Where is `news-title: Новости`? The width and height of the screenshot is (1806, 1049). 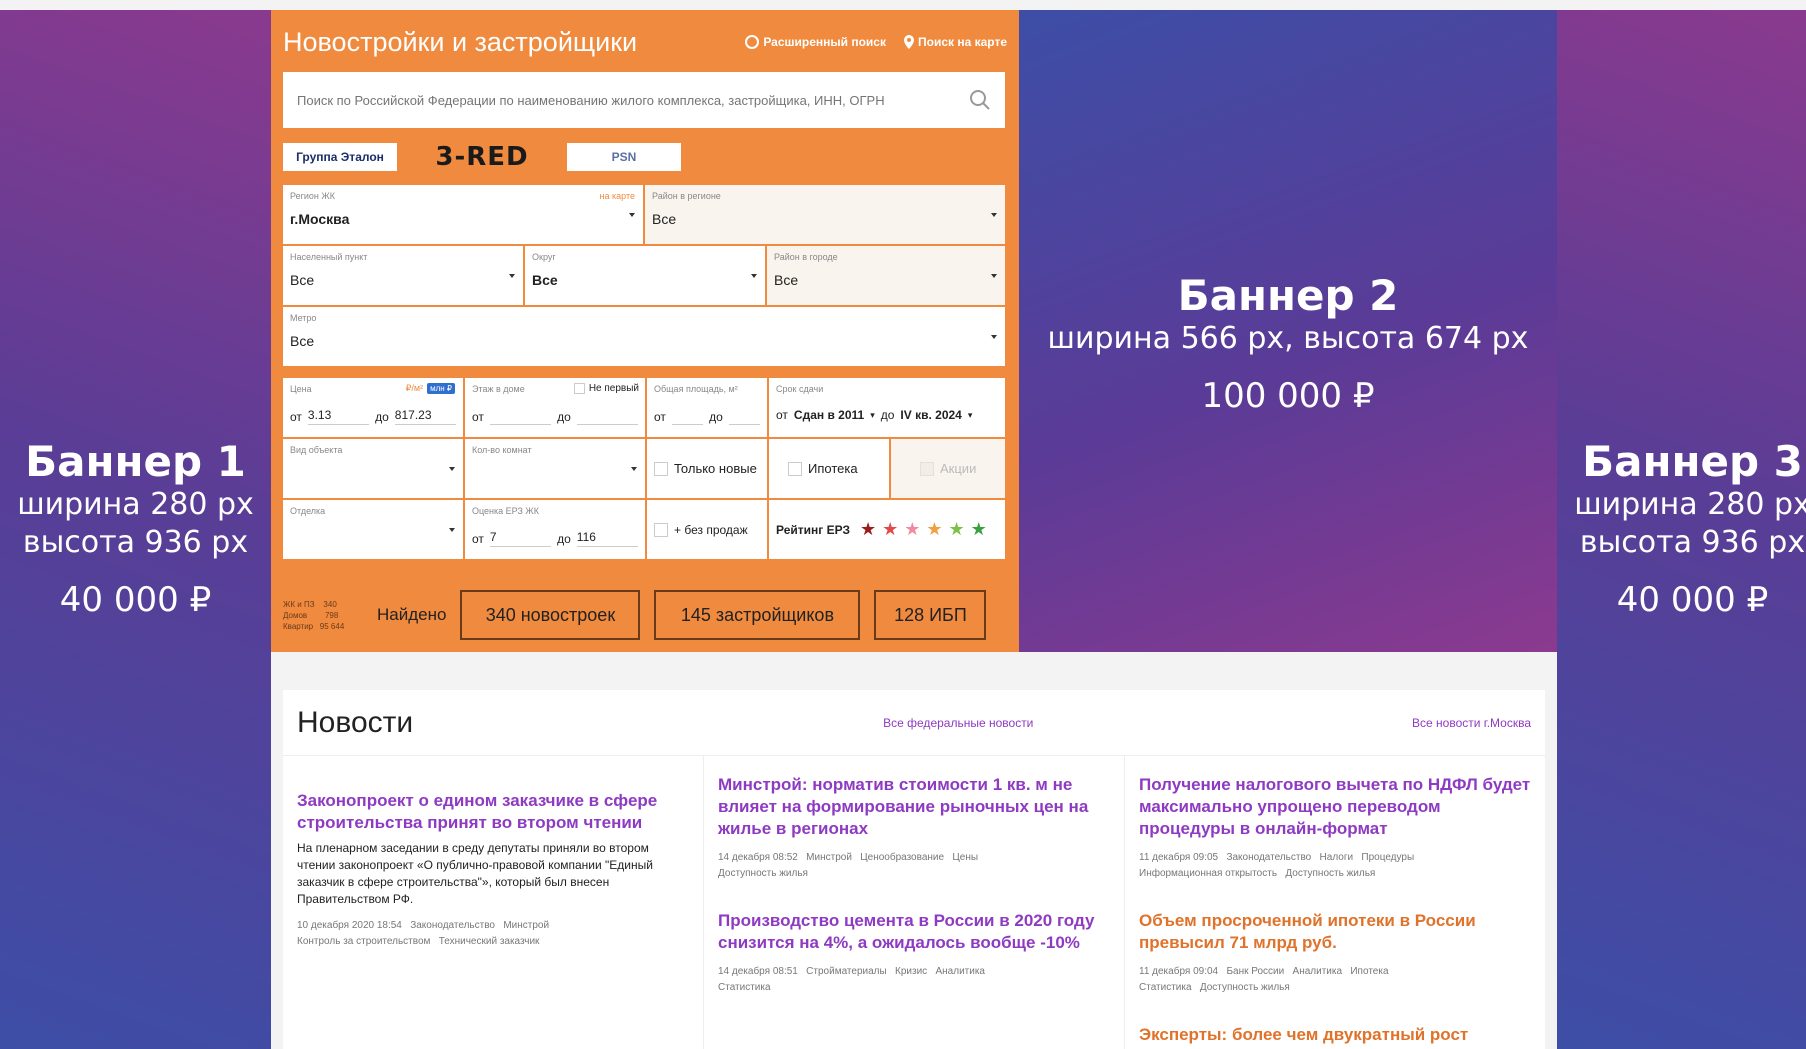 news-title: Новости is located at coordinates (355, 722).